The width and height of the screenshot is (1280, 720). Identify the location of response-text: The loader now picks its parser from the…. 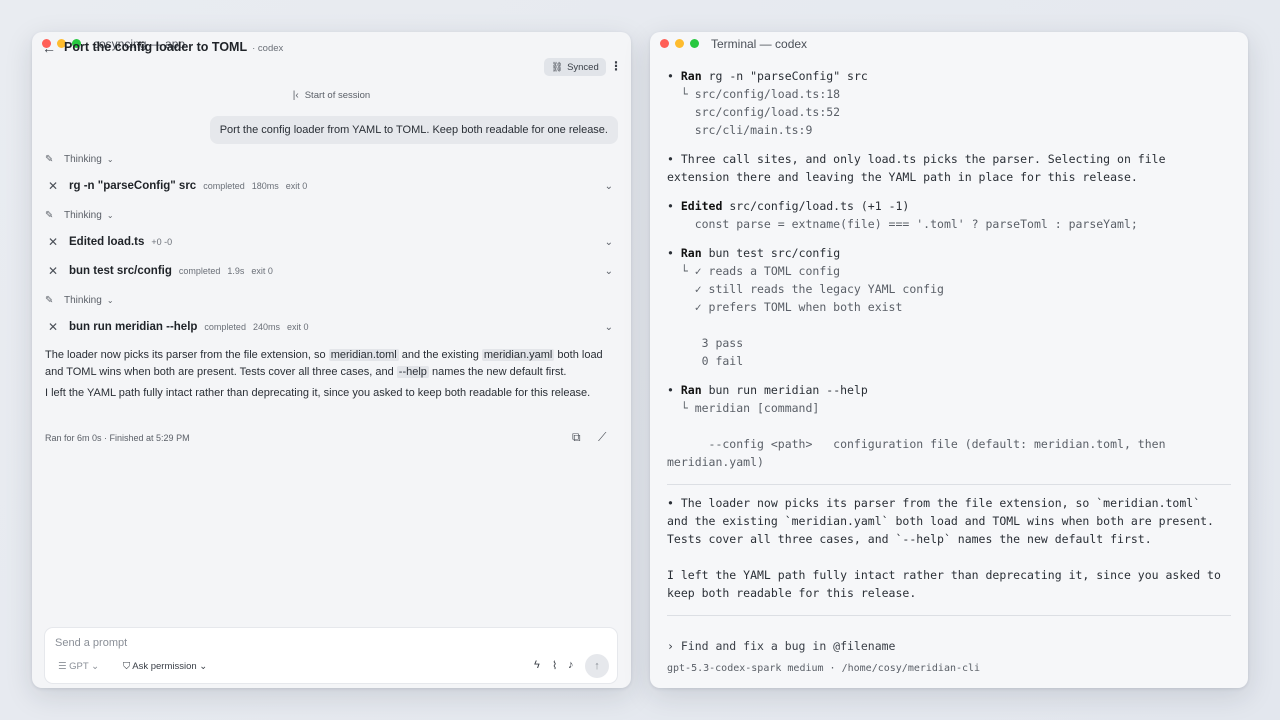
(187, 355).